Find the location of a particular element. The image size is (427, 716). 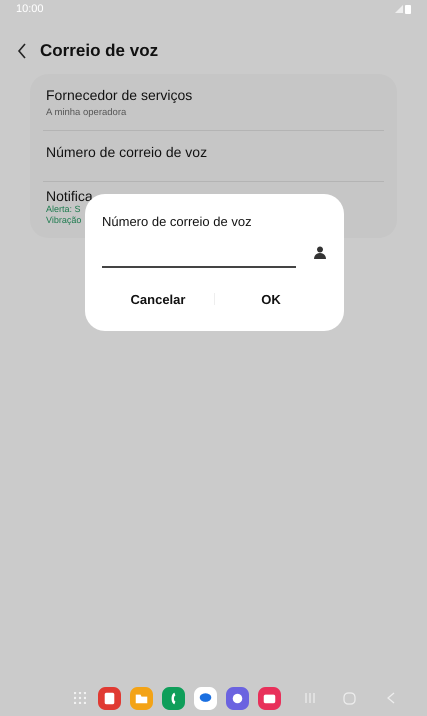

contact-icon is located at coordinates (320, 252).